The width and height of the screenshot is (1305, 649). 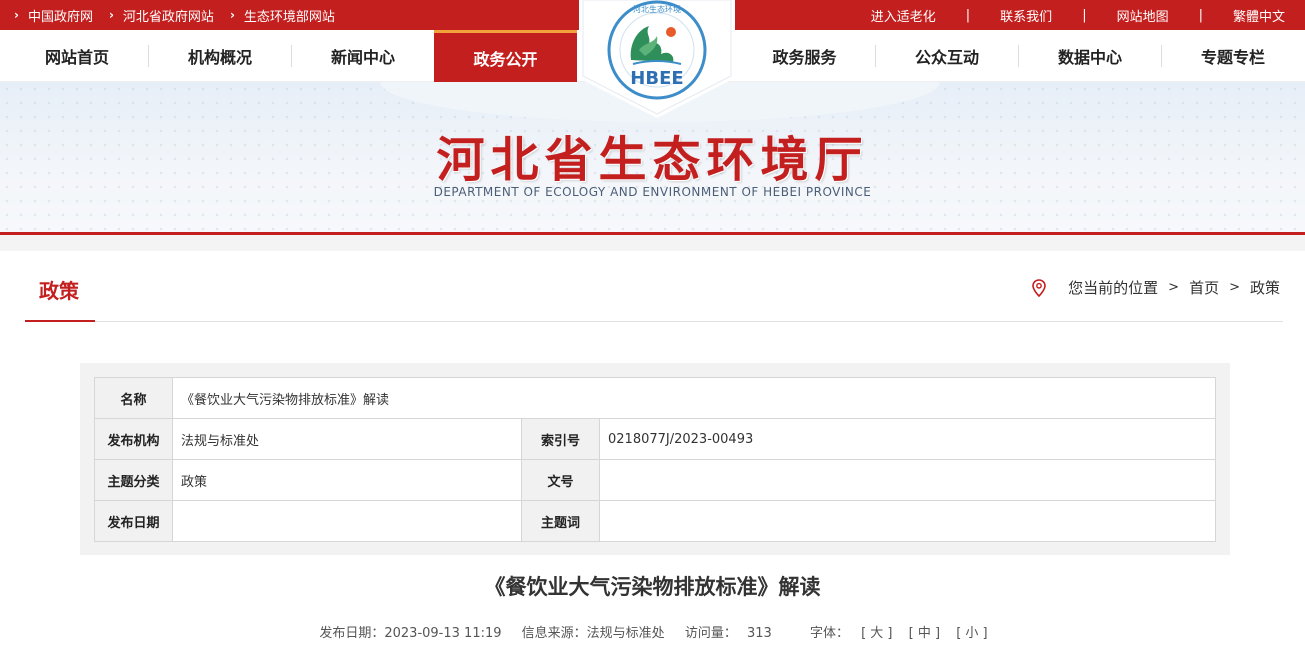 What do you see at coordinates (410, 633) in the screenshot?
I see `publish-date: 发布日期：2023-09-13 11:19` at bounding box center [410, 633].